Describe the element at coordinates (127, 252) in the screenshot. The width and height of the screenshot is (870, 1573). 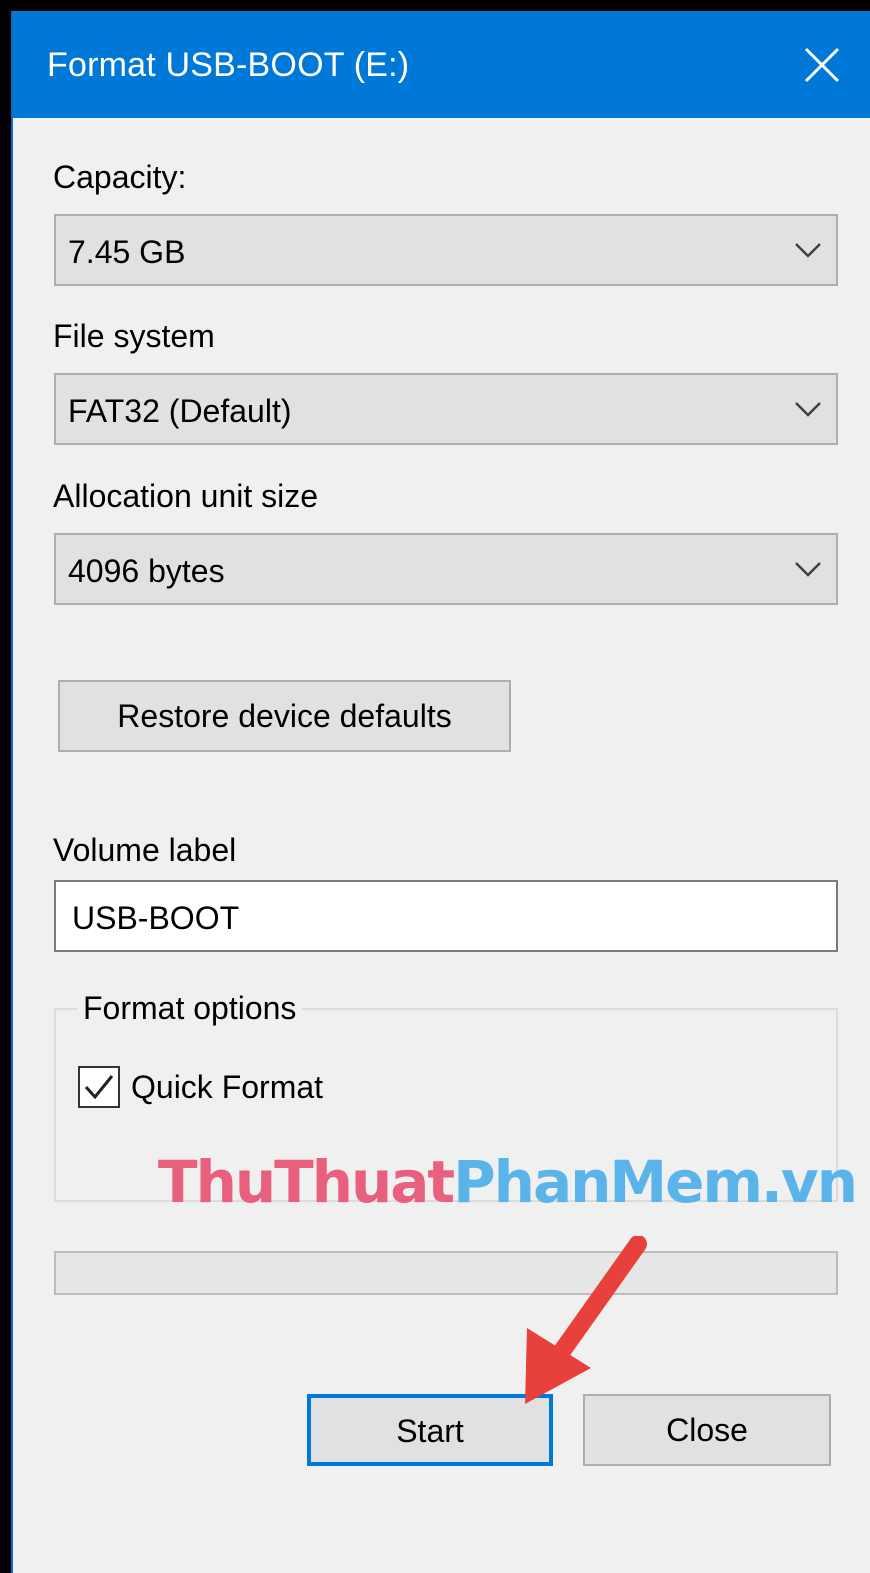
I see `capacity-value: 7.45 GB` at that location.